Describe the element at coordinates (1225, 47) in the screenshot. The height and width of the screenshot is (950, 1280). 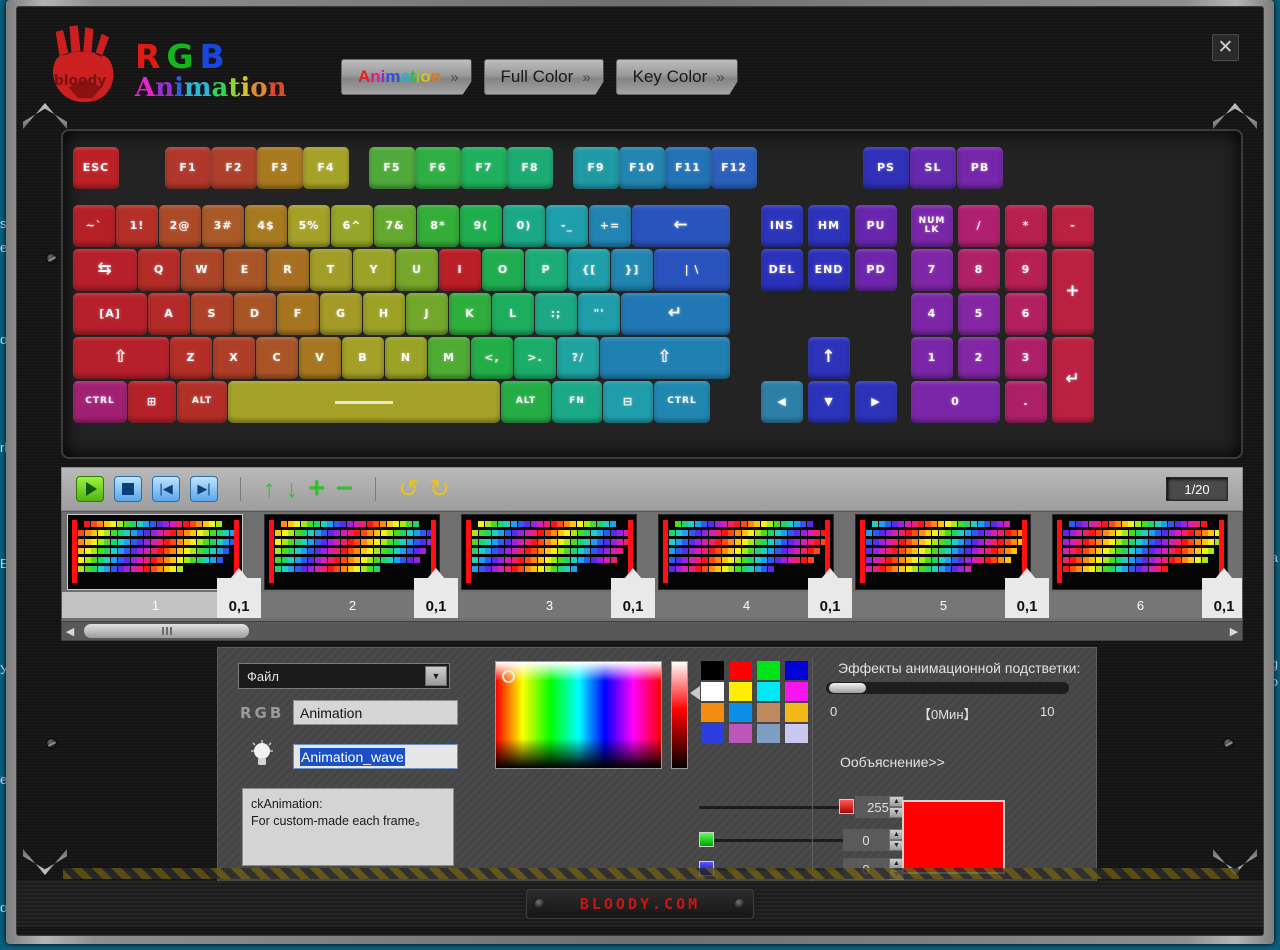
I see `close-icon: ✕` at that location.